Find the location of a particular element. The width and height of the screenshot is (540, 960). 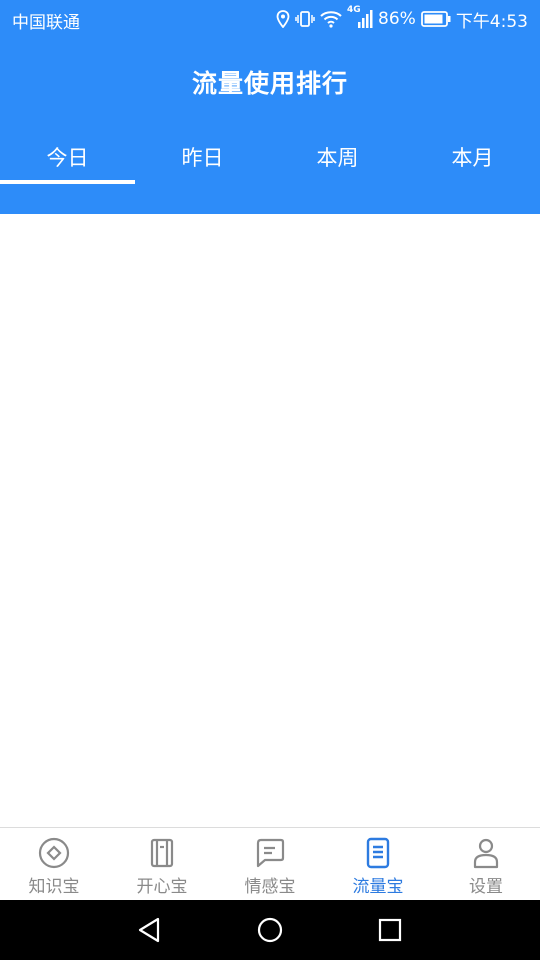

system-navigation-bar is located at coordinates (270, 930).